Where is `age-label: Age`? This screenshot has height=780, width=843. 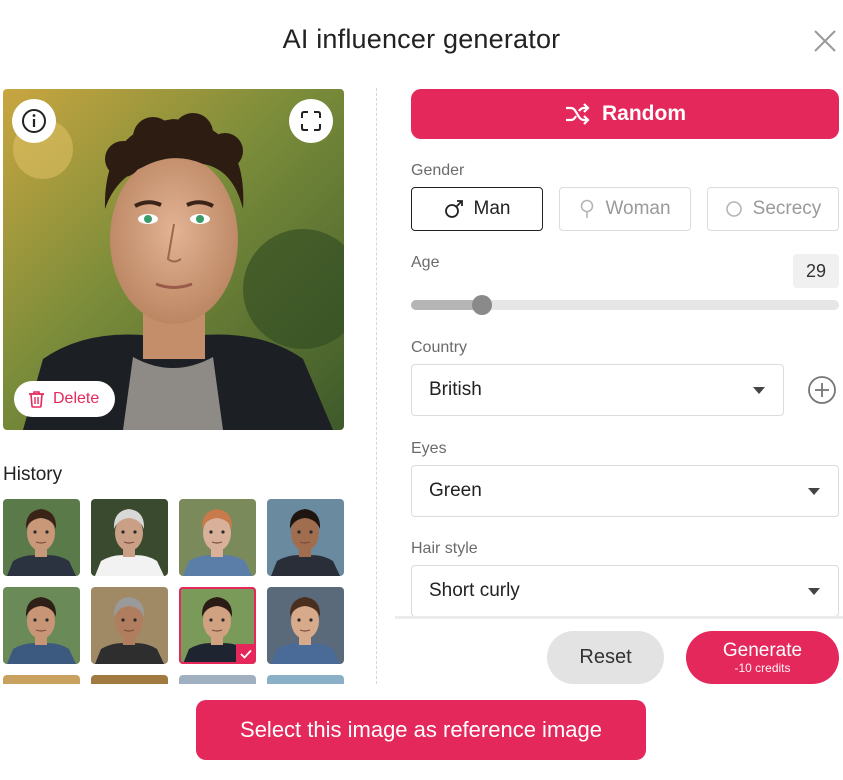 age-label: Age is located at coordinates (425, 262).